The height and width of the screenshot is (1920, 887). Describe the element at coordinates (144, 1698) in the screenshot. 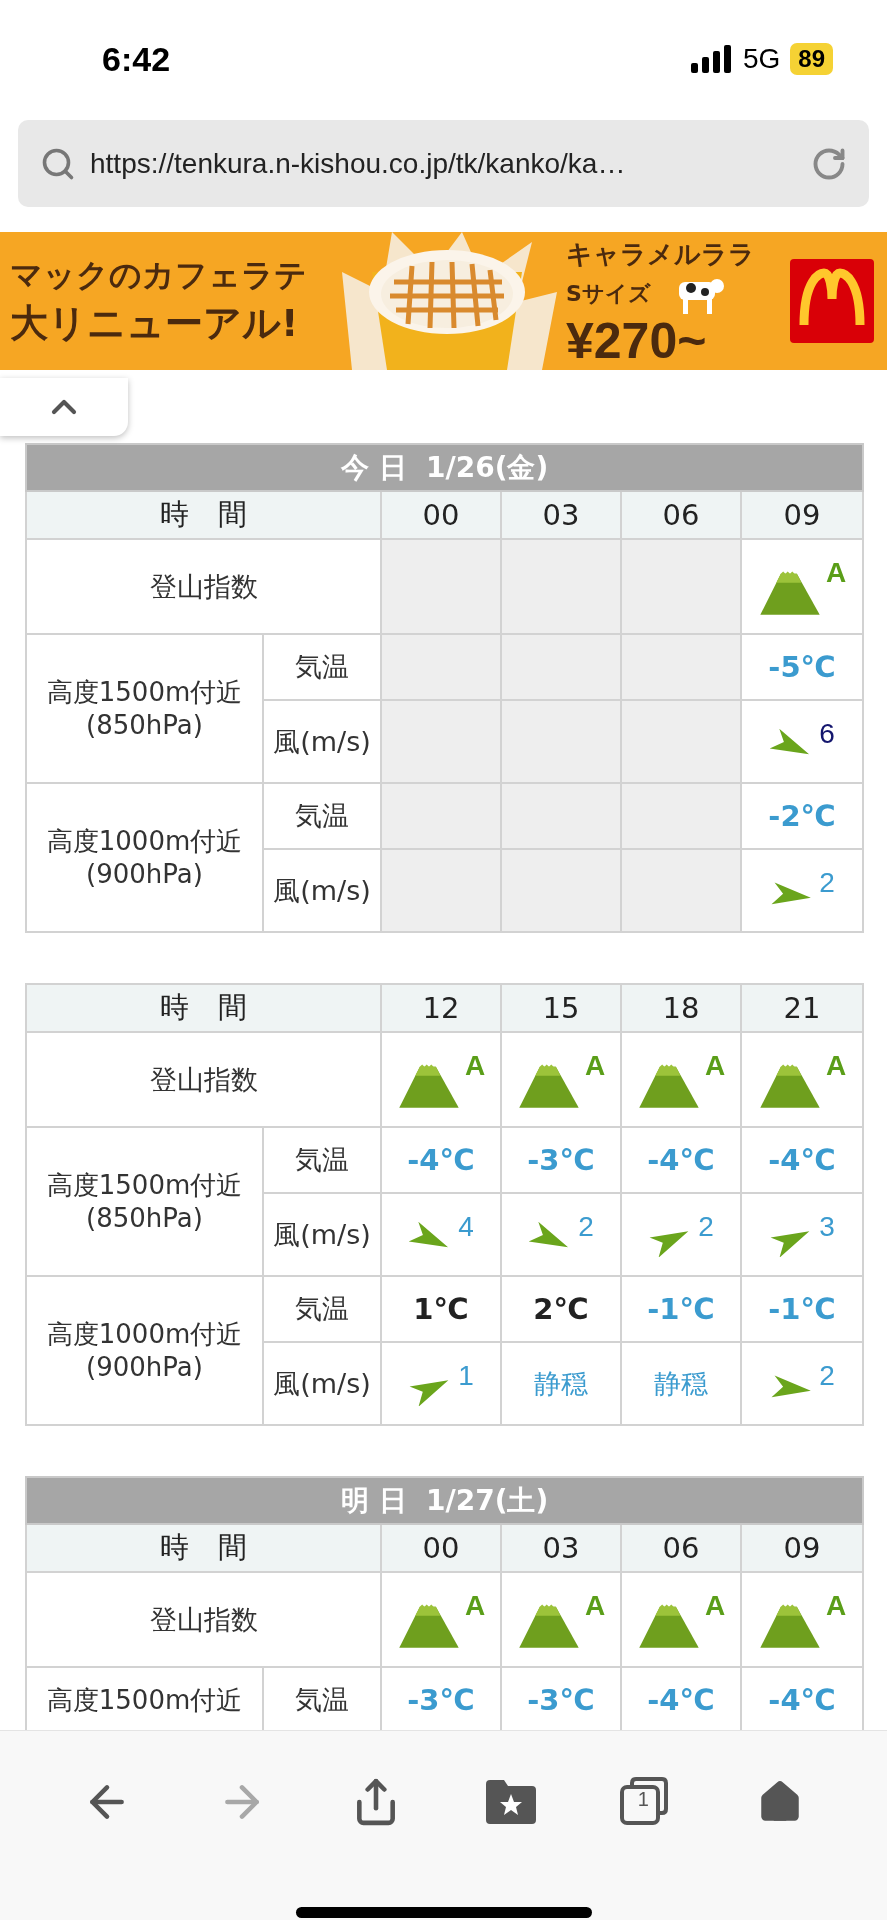

I see `altitude-label: 高度1500m付近` at that location.